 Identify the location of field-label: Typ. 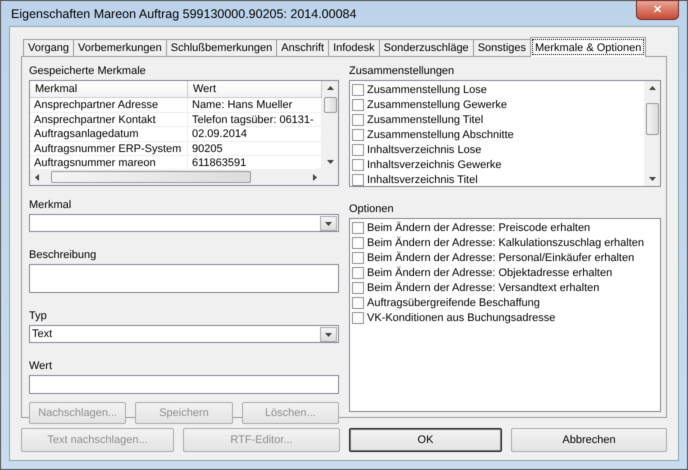
(38, 316).